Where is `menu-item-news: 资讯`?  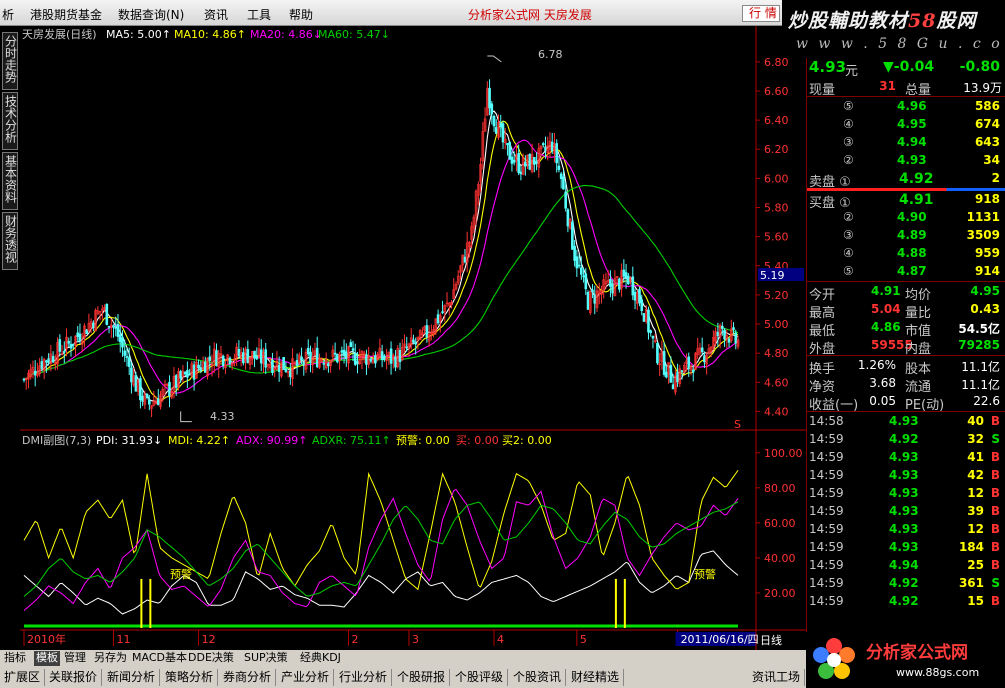 menu-item-news: 资讯 is located at coordinates (216, 14).